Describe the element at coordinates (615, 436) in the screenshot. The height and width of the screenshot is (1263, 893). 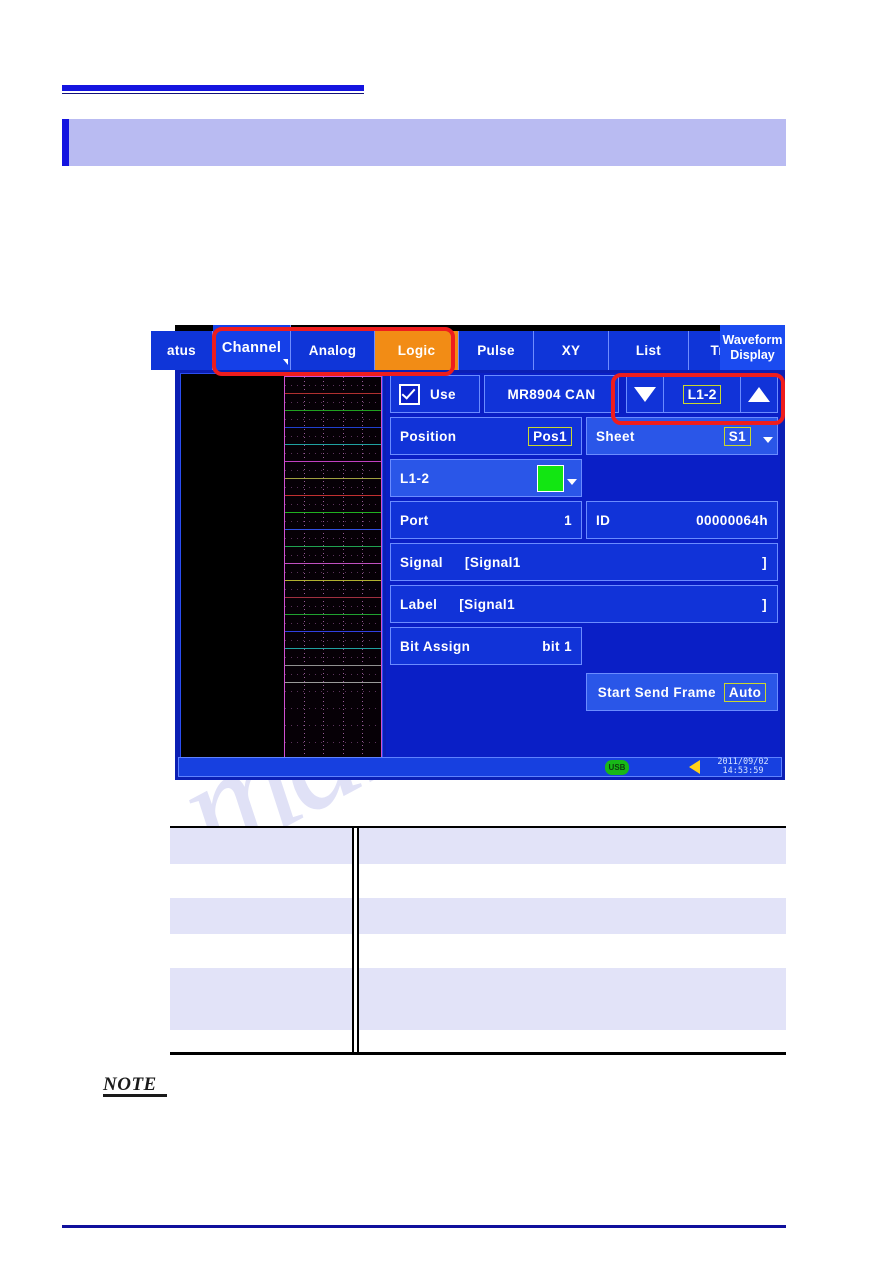
I see `sheet-label: Sheet` at that location.